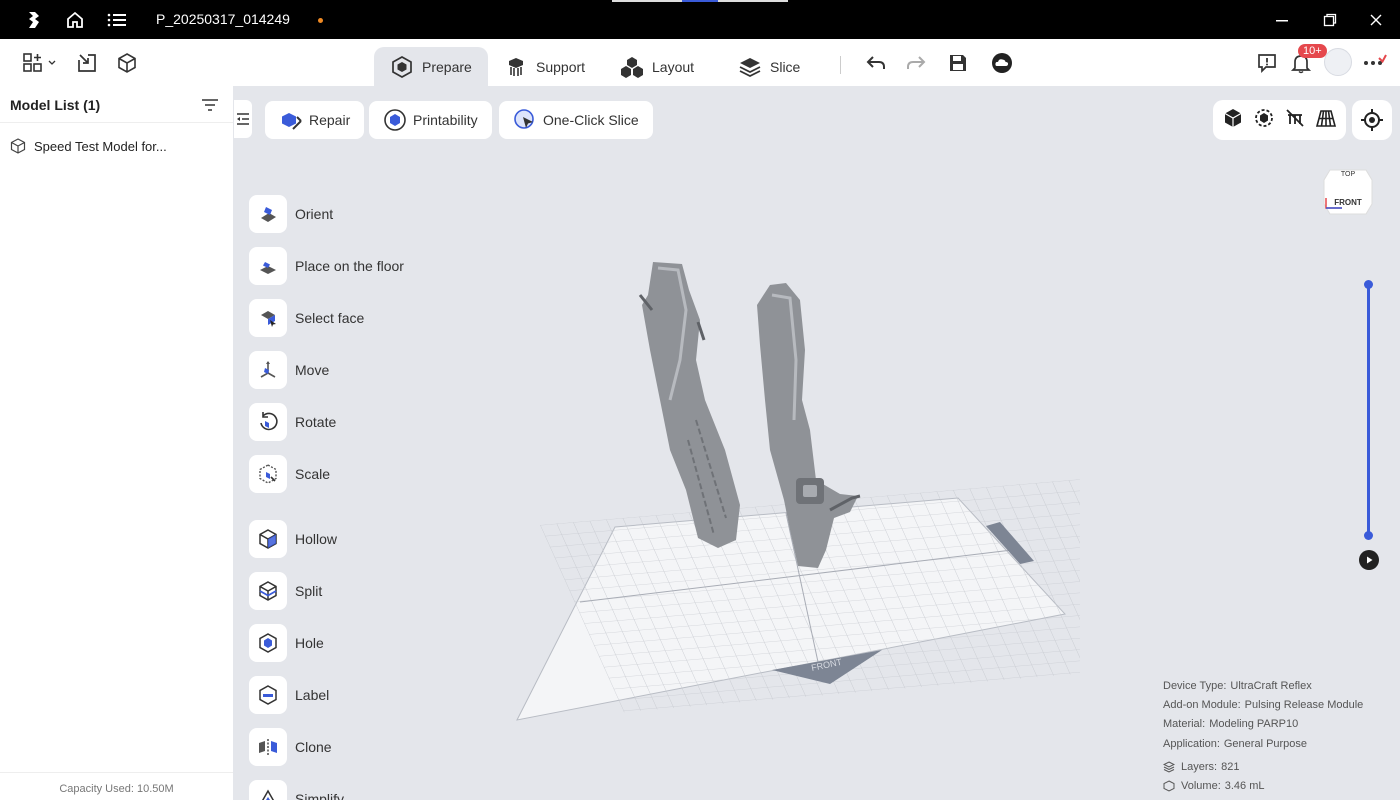  What do you see at coordinates (1282, 20) in the screenshot?
I see `minimize-icon` at bounding box center [1282, 20].